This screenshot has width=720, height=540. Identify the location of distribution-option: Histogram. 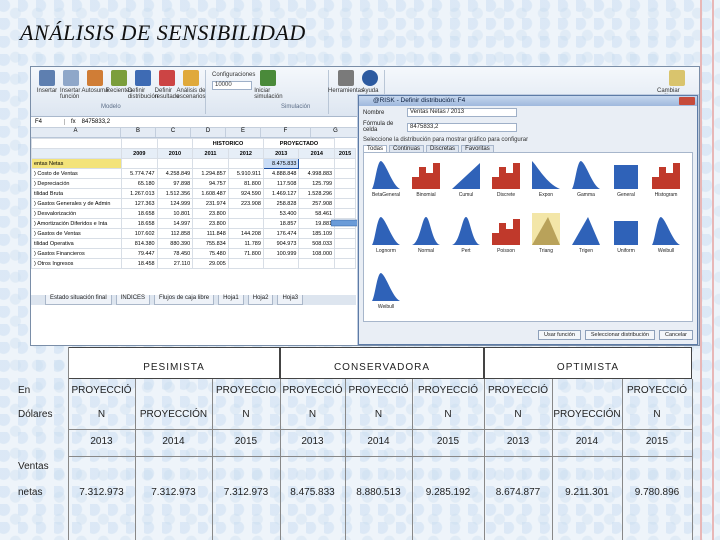
(666, 177).